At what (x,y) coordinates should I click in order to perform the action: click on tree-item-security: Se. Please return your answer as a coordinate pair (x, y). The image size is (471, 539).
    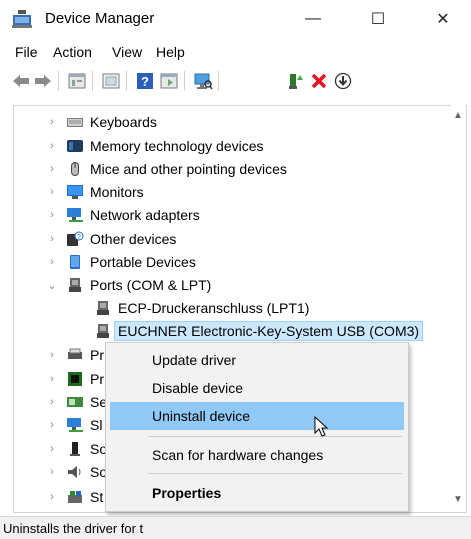
    Looking at the image, I should click on (86, 402).